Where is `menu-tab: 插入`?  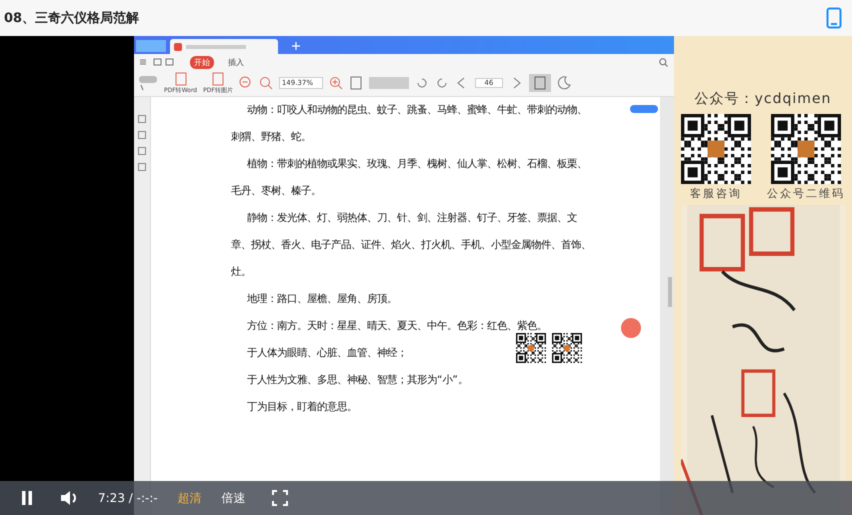 menu-tab: 插入 is located at coordinates (236, 62).